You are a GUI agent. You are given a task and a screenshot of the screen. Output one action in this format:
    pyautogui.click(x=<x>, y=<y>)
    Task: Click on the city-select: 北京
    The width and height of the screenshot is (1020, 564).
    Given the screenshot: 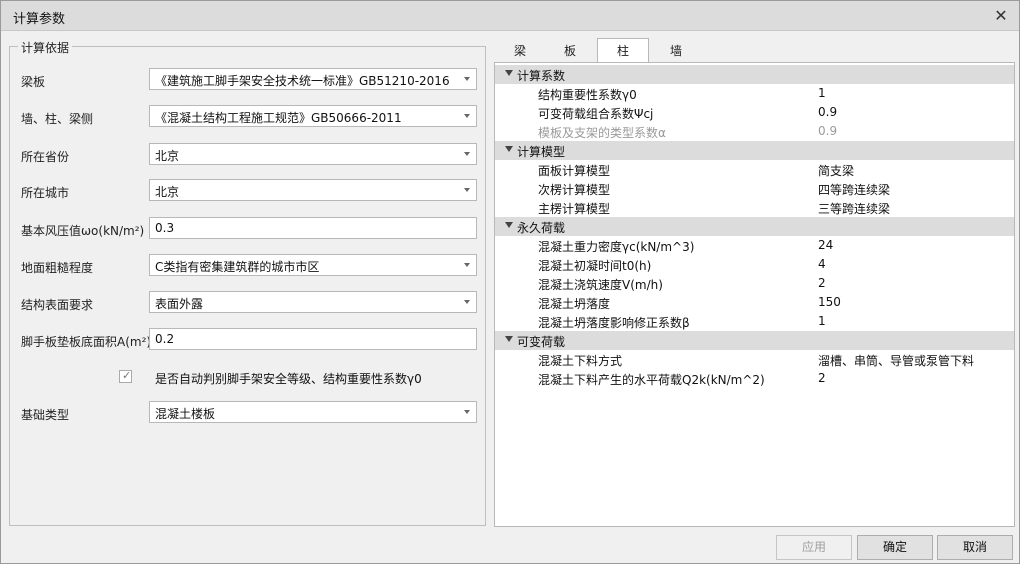 What is the action you would take?
    pyautogui.click(x=313, y=190)
    